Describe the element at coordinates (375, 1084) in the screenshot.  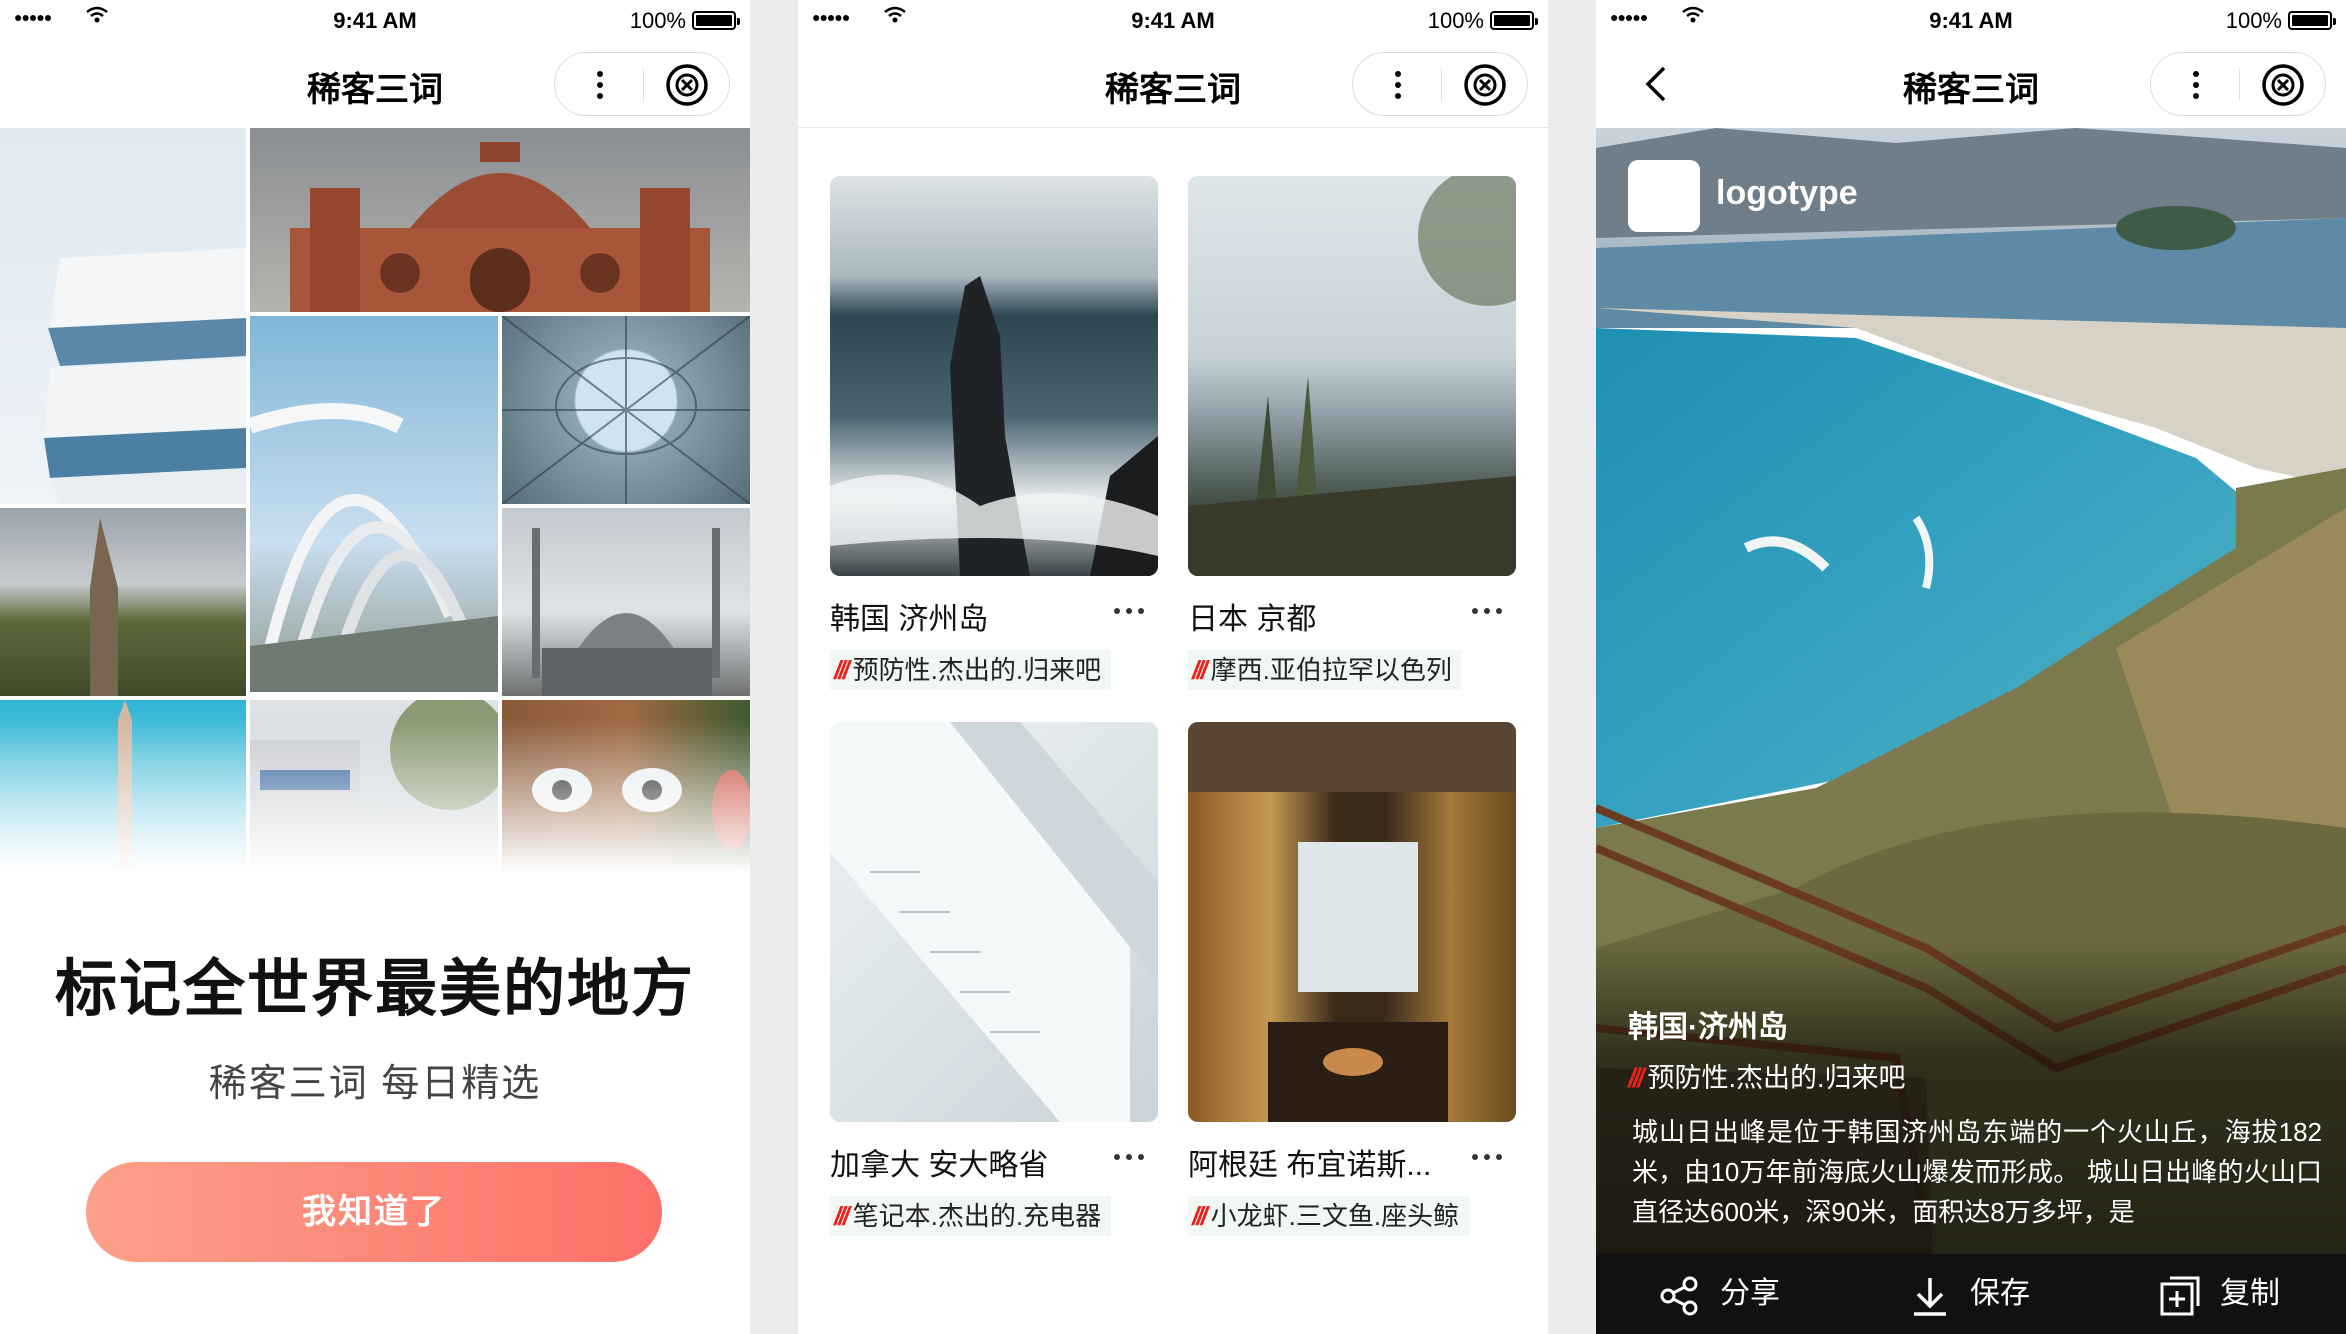
I see `subheadline: 稀客三词 每日精选` at that location.